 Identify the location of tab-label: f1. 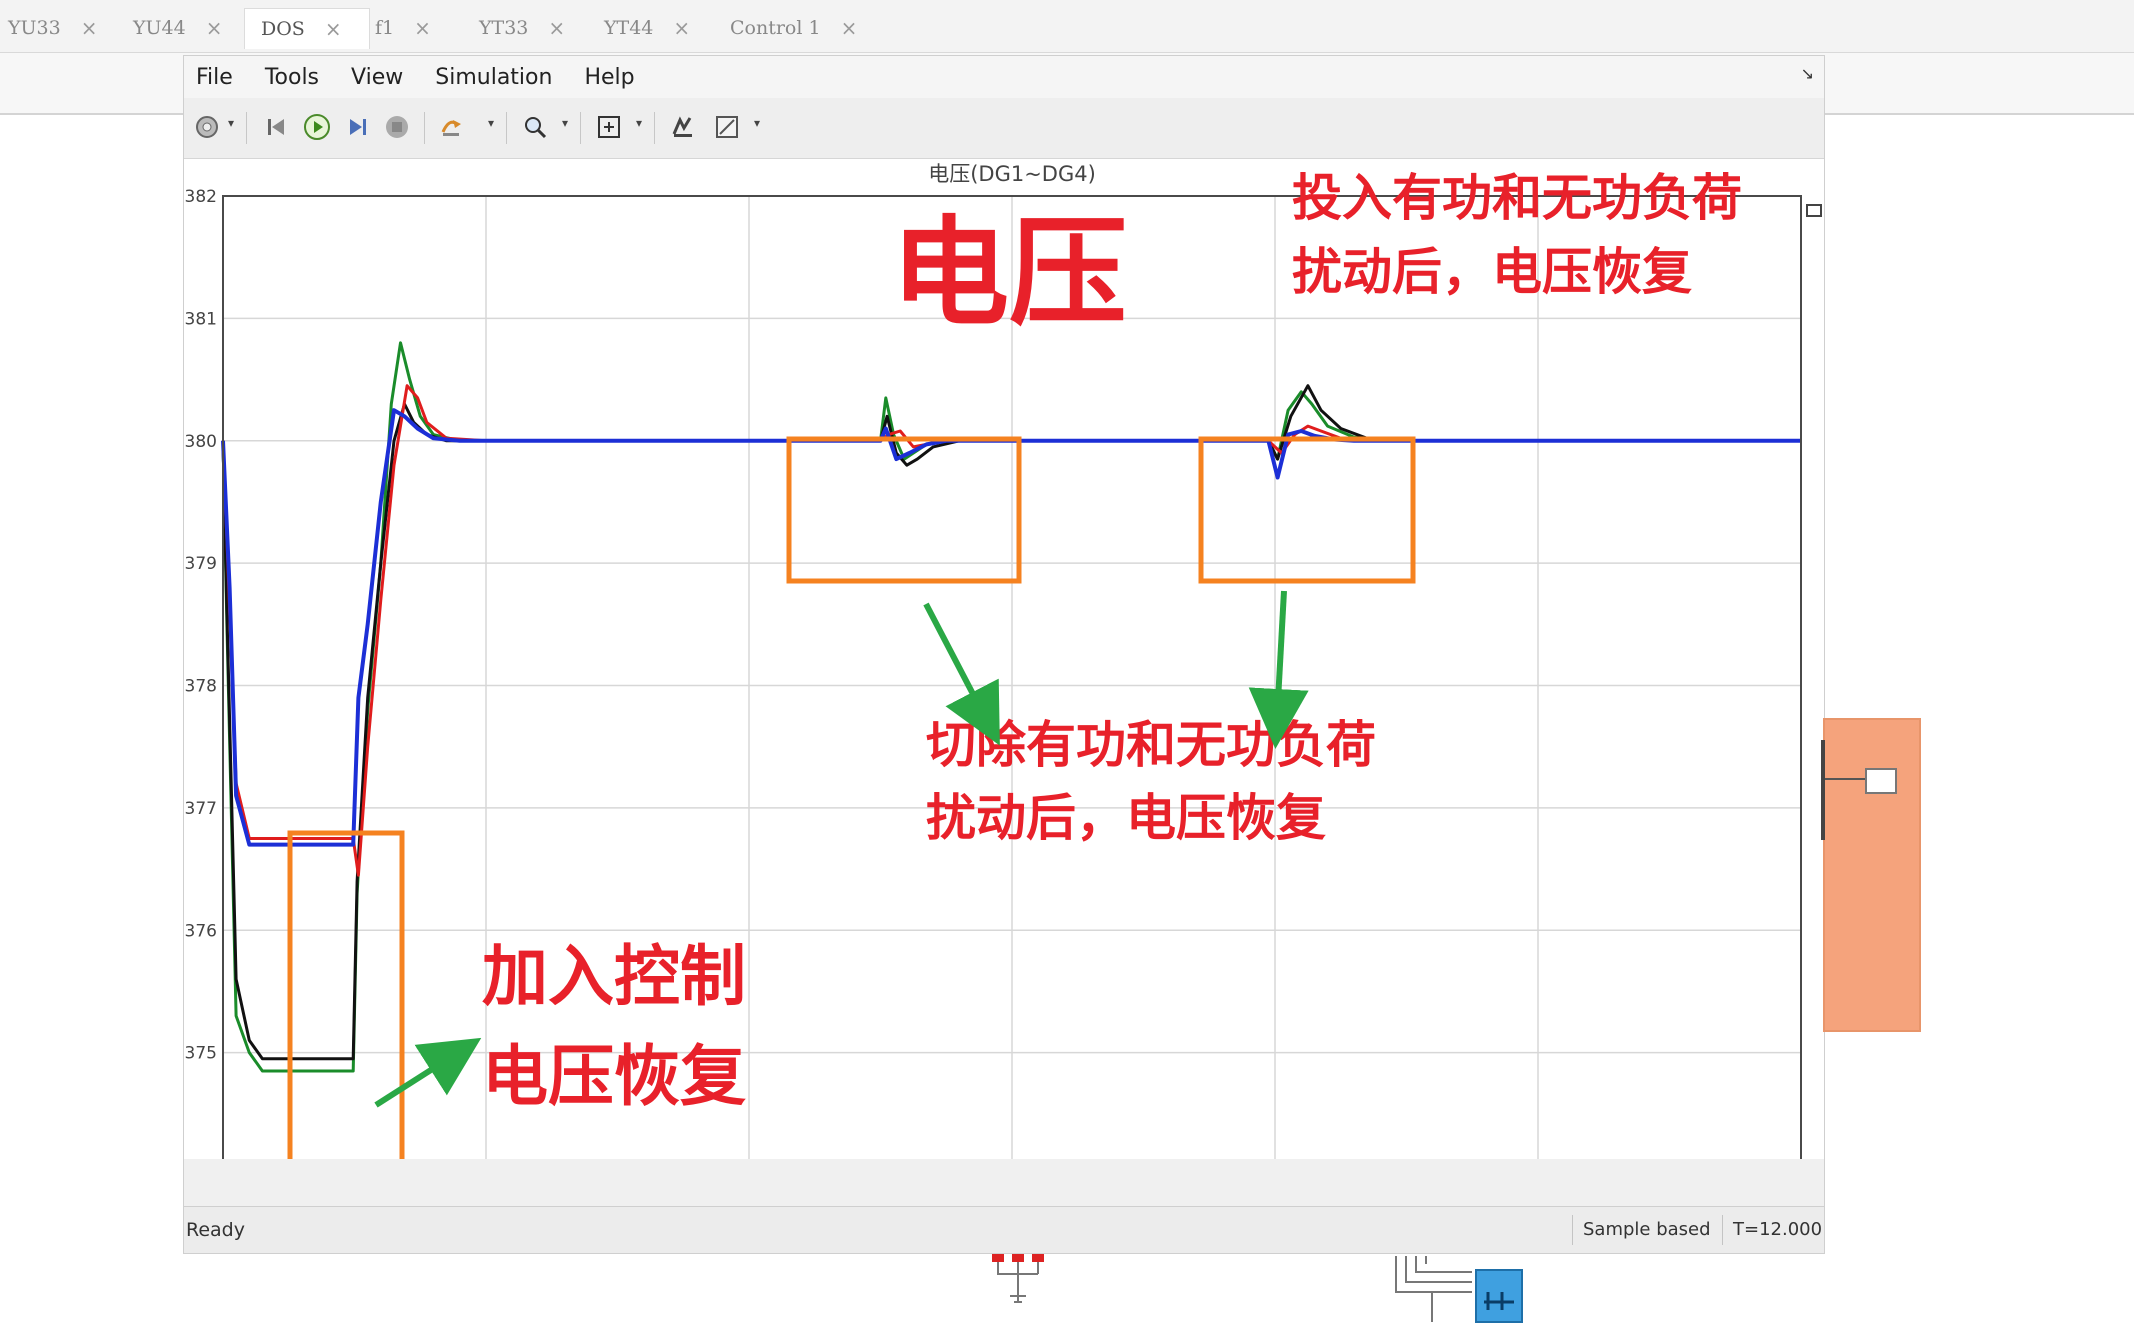
(385, 28).